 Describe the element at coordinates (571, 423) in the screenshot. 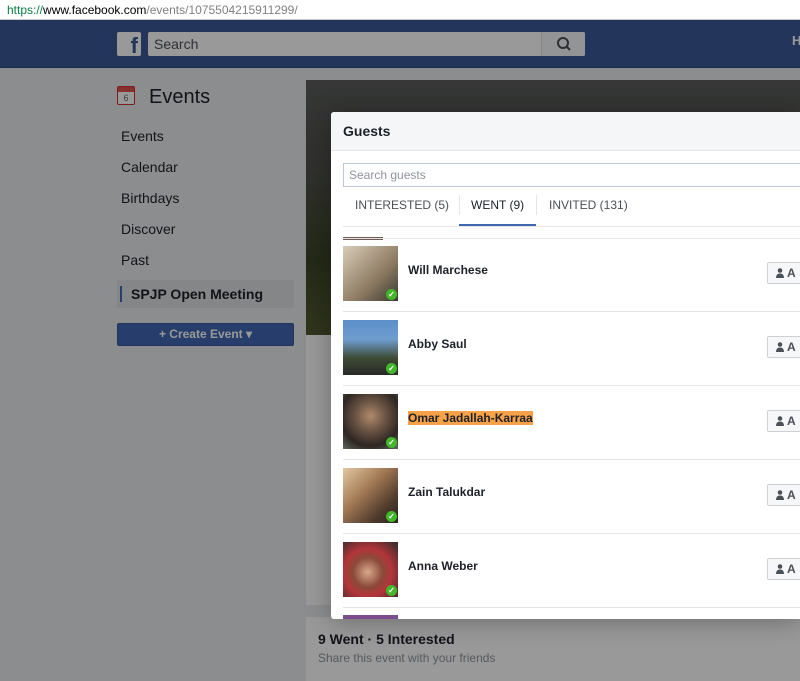

I see `guest-row: ✓ Omar Jadallah-Karraa A` at that location.